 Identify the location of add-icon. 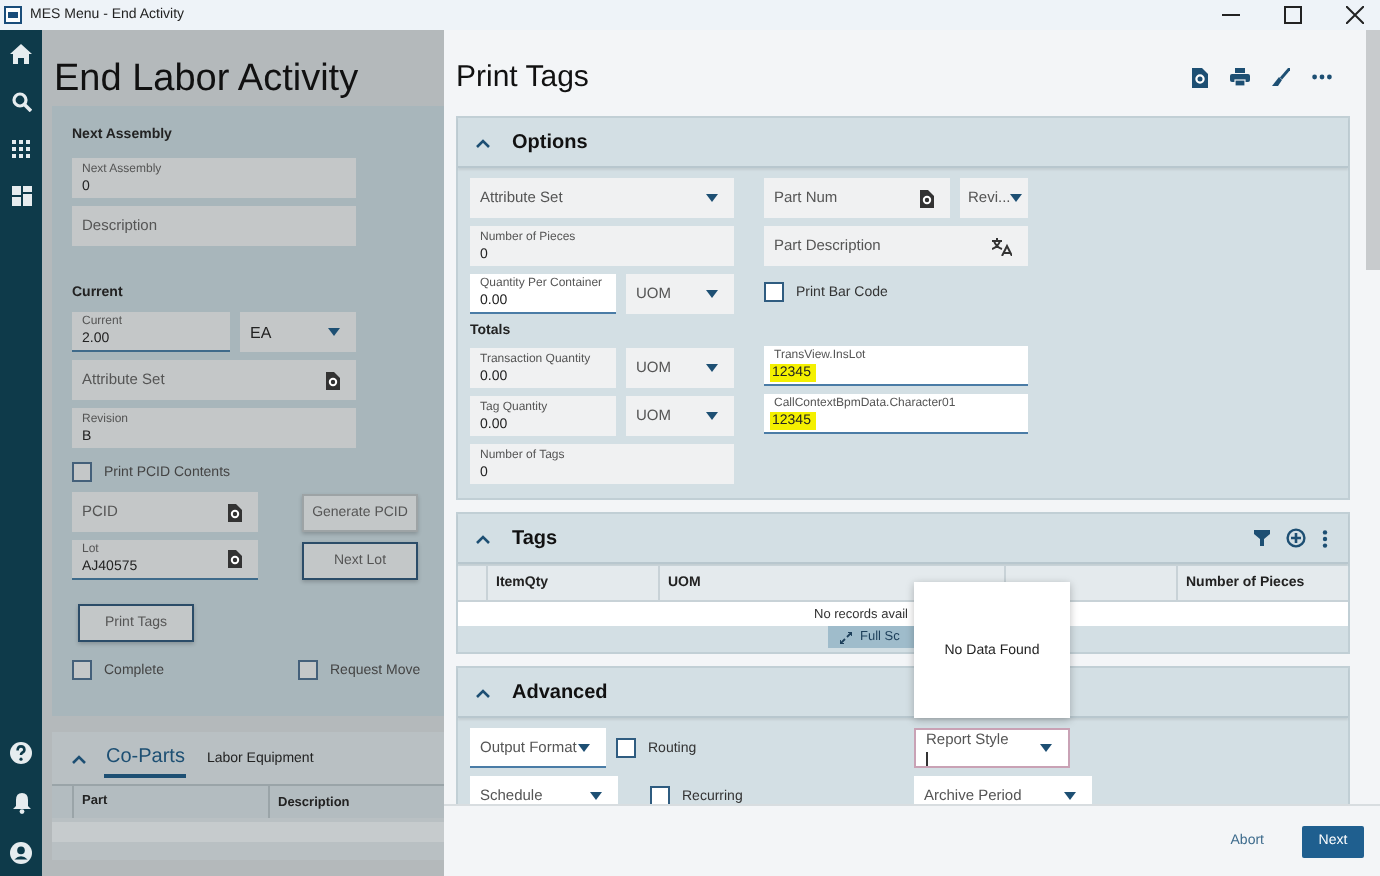
(1296, 538).